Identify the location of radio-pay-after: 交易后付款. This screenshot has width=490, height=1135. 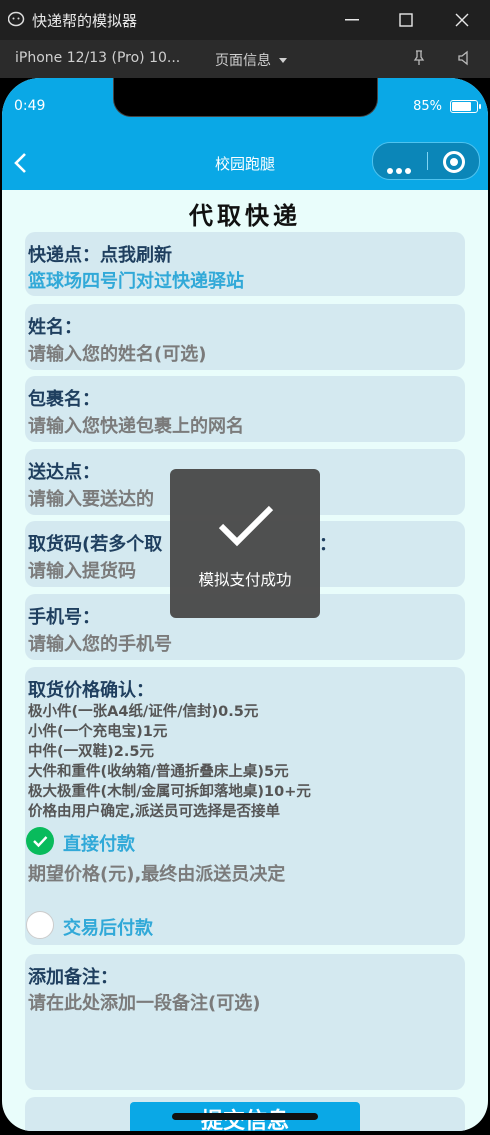
(175, 926).